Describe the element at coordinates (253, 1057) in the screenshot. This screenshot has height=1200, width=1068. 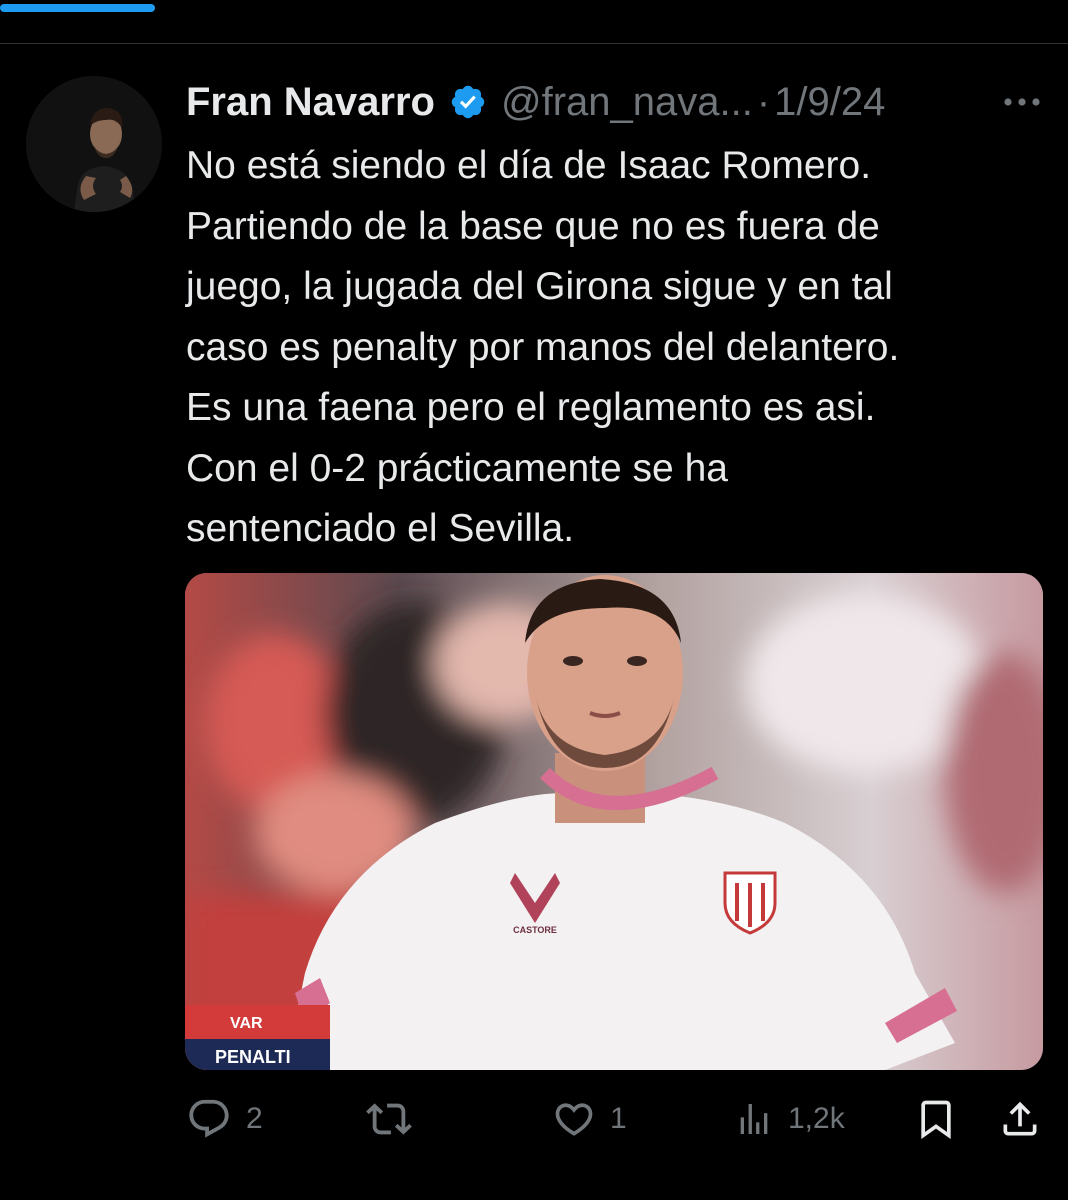
I see `penalti-label-text: PENALTI` at that location.